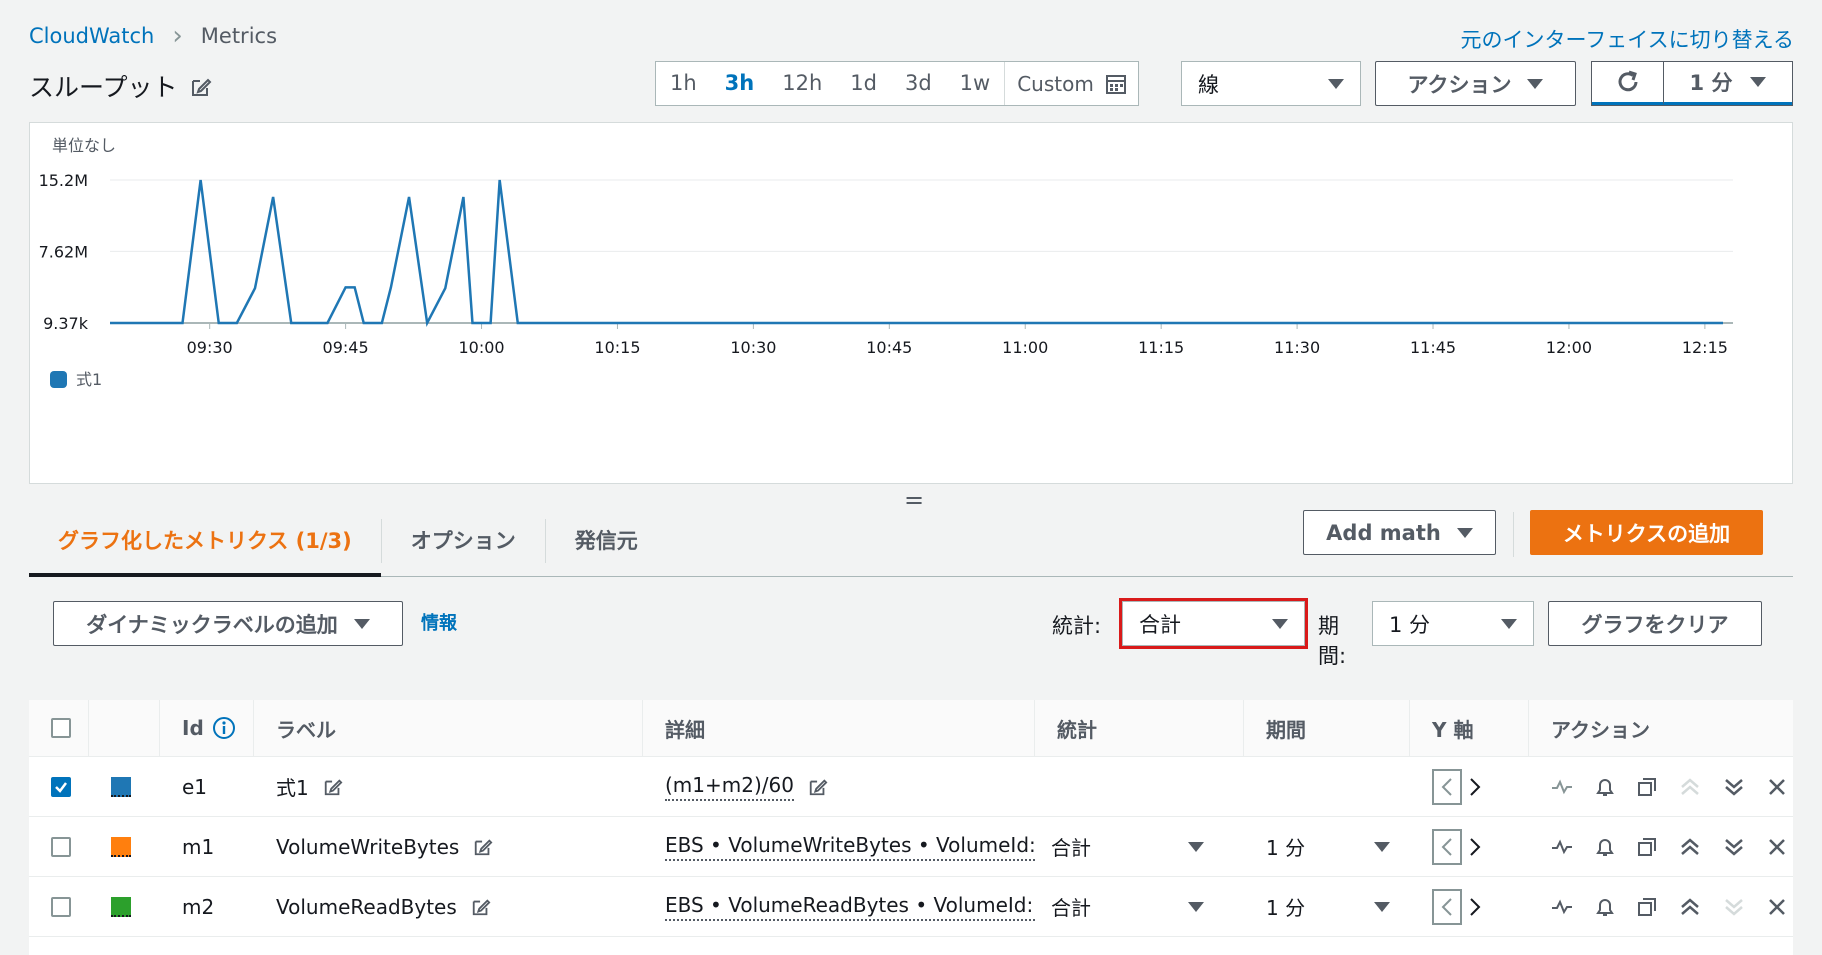 This screenshot has width=1822, height=955. I want to click on stat-select: 合計, so click(1213, 623).